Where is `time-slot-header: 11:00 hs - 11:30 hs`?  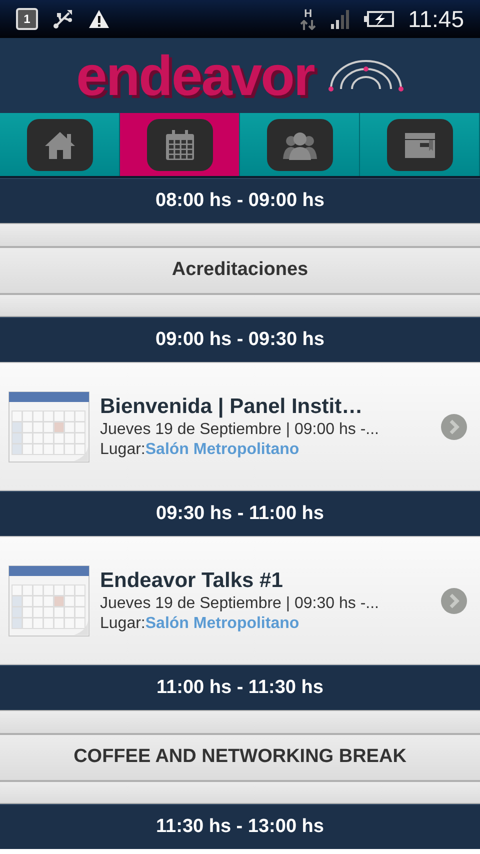 time-slot-header: 11:00 hs - 11:30 hs is located at coordinates (240, 687).